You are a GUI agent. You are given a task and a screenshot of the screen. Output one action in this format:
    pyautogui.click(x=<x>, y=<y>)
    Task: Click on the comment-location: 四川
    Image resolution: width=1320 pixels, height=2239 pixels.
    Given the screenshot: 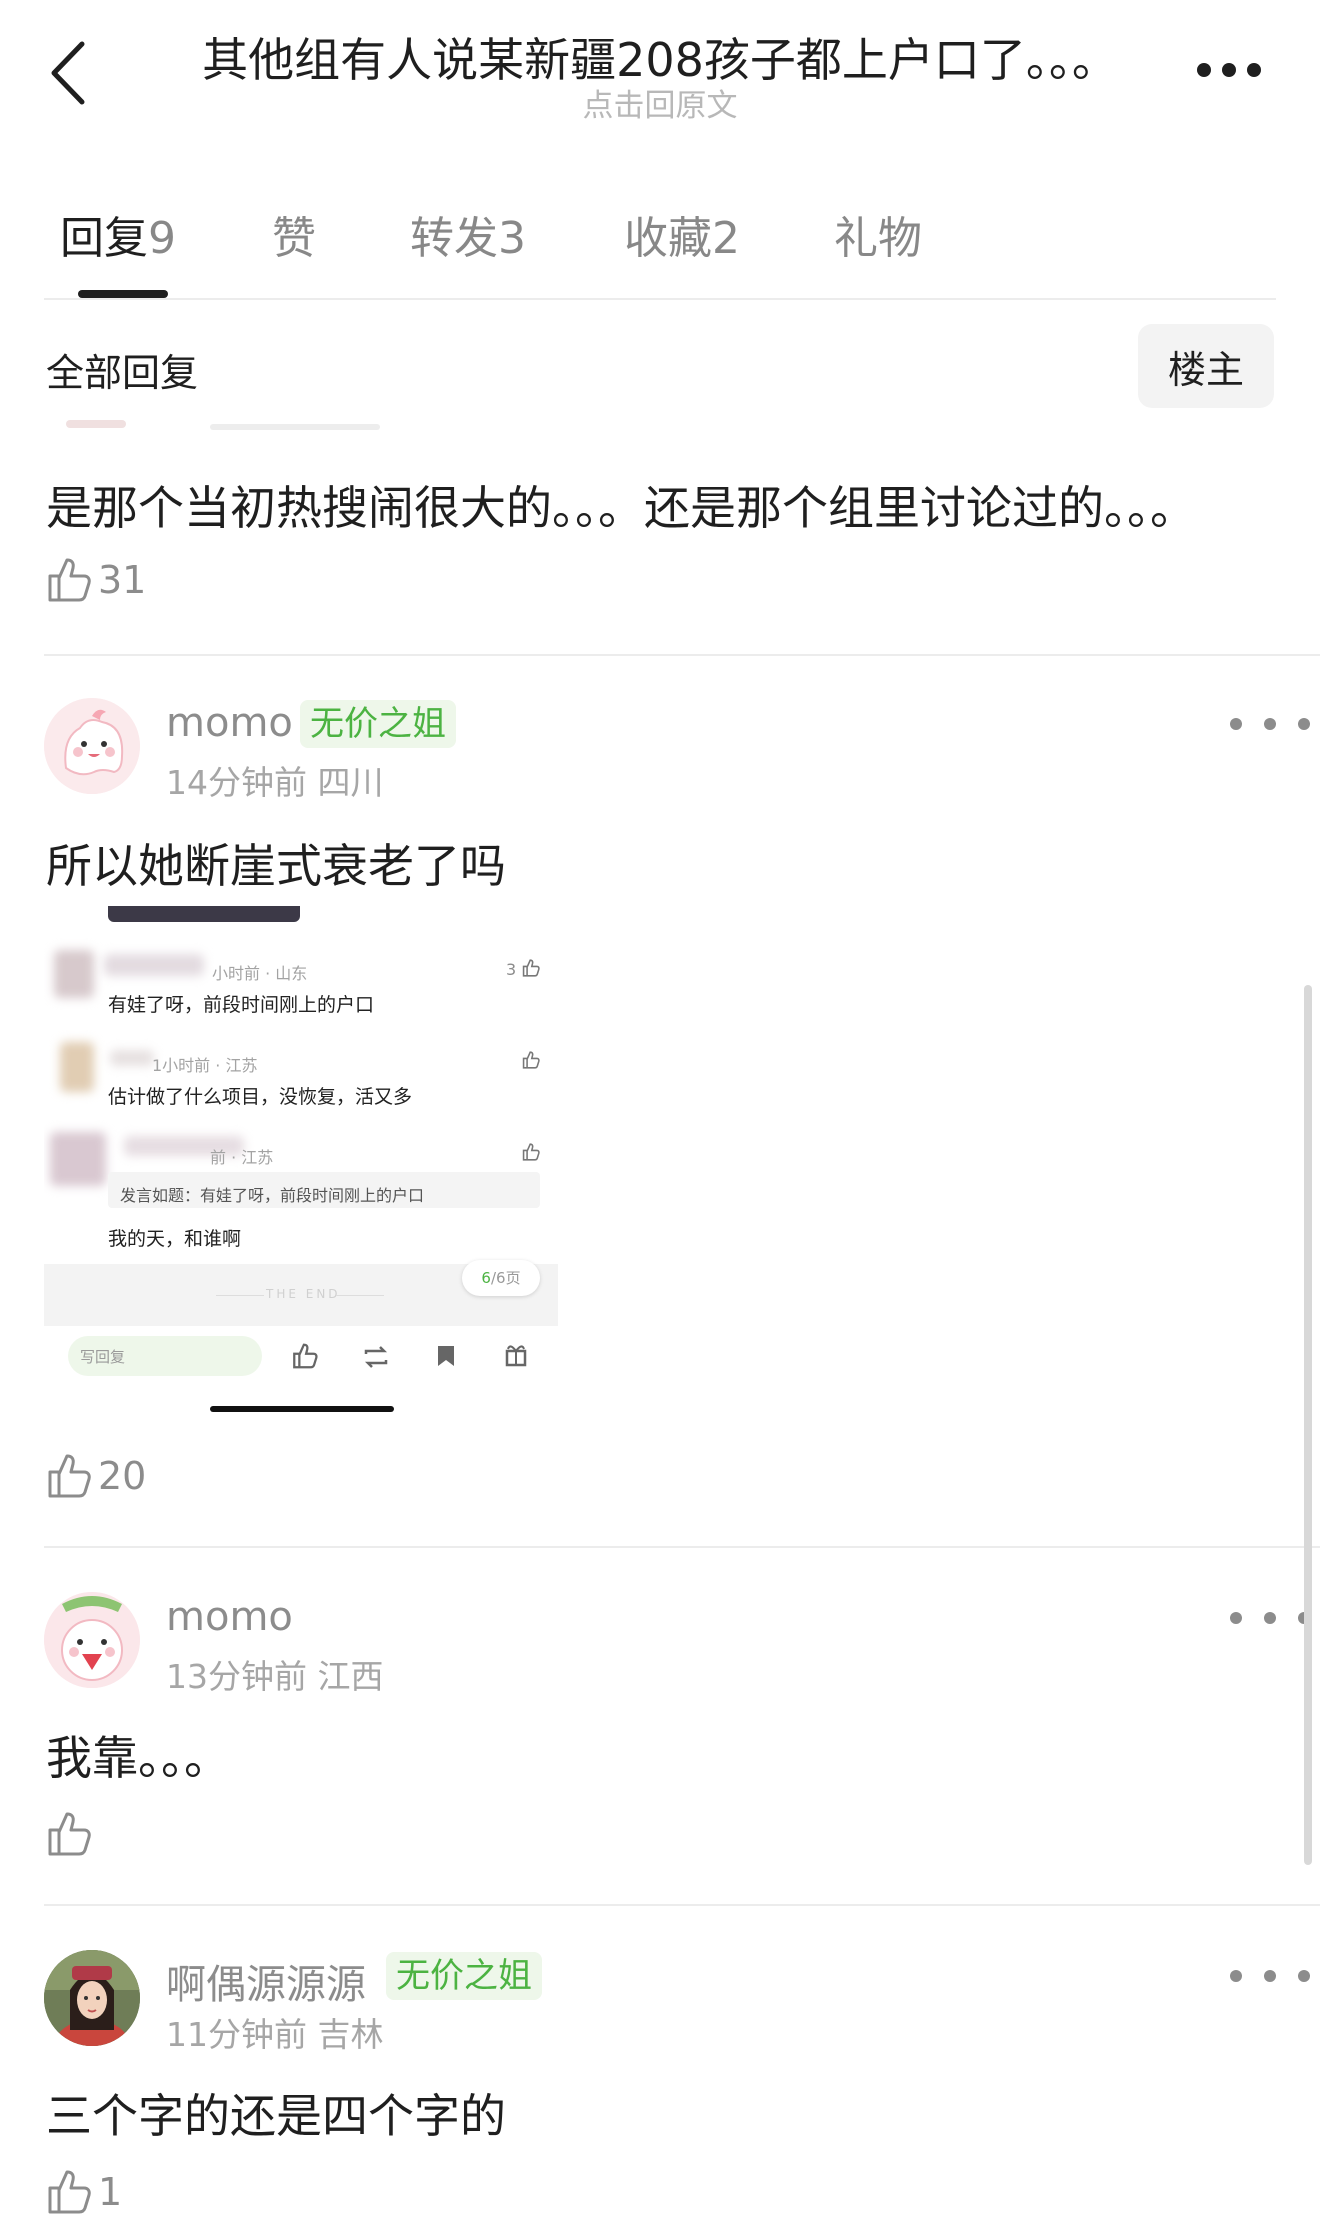 What is the action you would take?
    pyautogui.click(x=350, y=782)
    